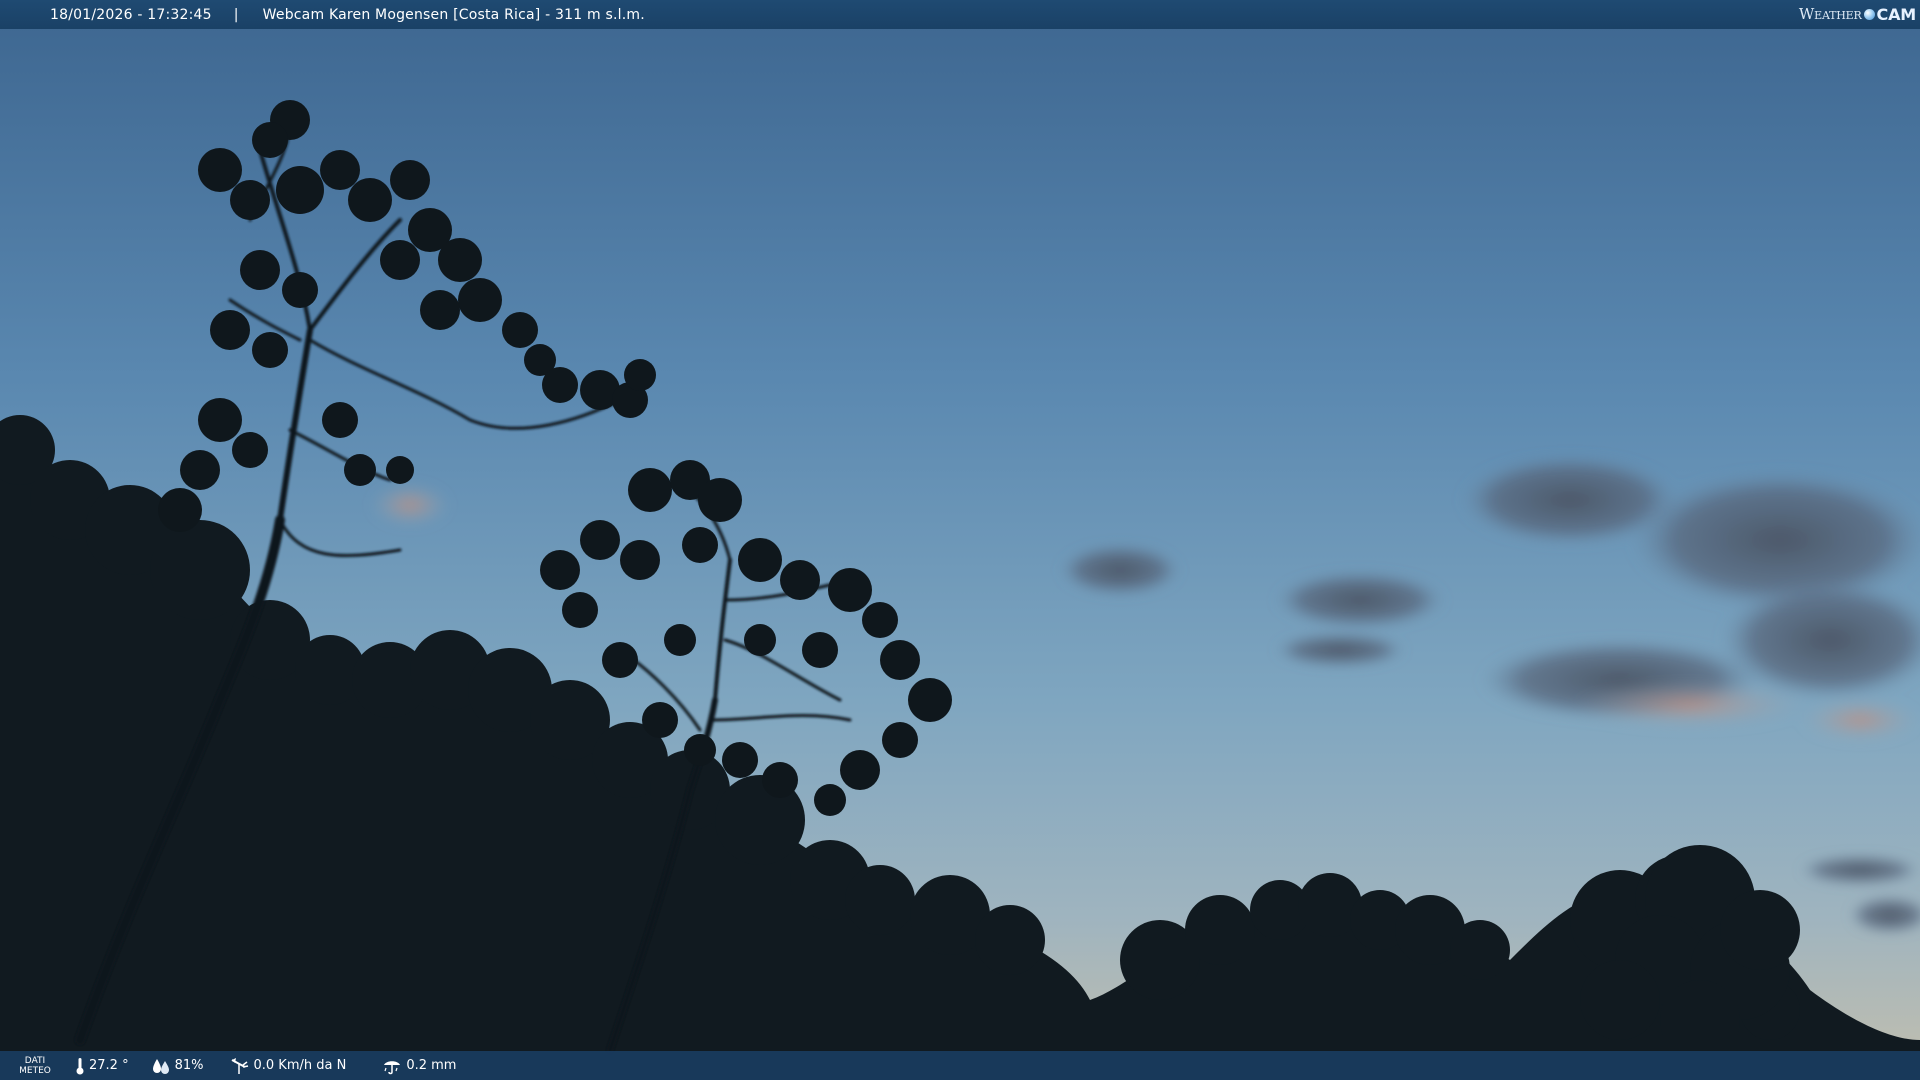 The width and height of the screenshot is (1920, 1080). What do you see at coordinates (131, 14) in the screenshot?
I see `timestamp: 18/01/2026 - 17:32:45` at bounding box center [131, 14].